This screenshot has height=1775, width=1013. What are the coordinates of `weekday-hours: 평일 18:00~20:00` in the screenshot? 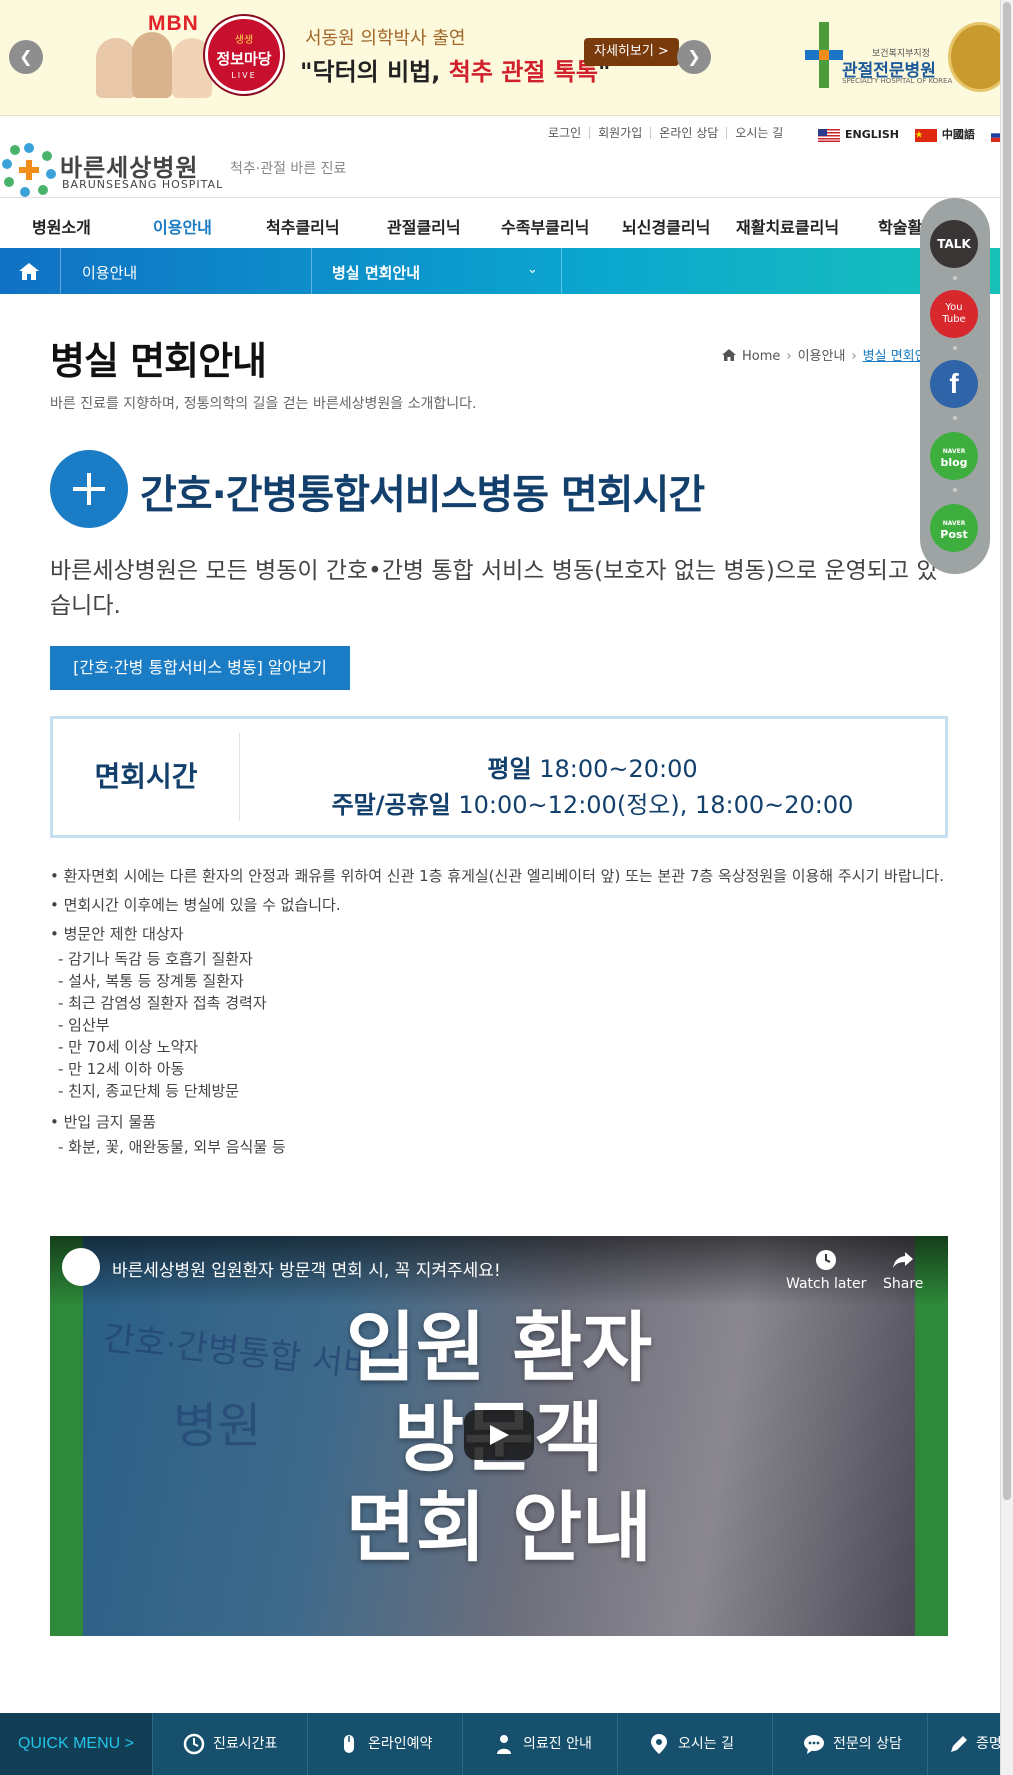 It's located at (592, 769).